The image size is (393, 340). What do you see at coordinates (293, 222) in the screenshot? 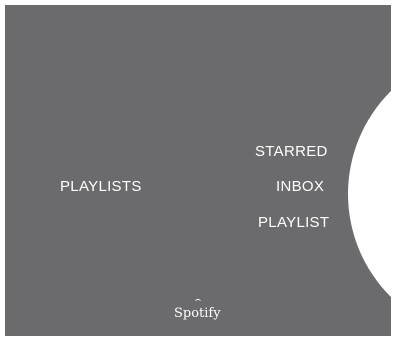
I see `playlist-menu-item: PLAYLIST` at bounding box center [293, 222].